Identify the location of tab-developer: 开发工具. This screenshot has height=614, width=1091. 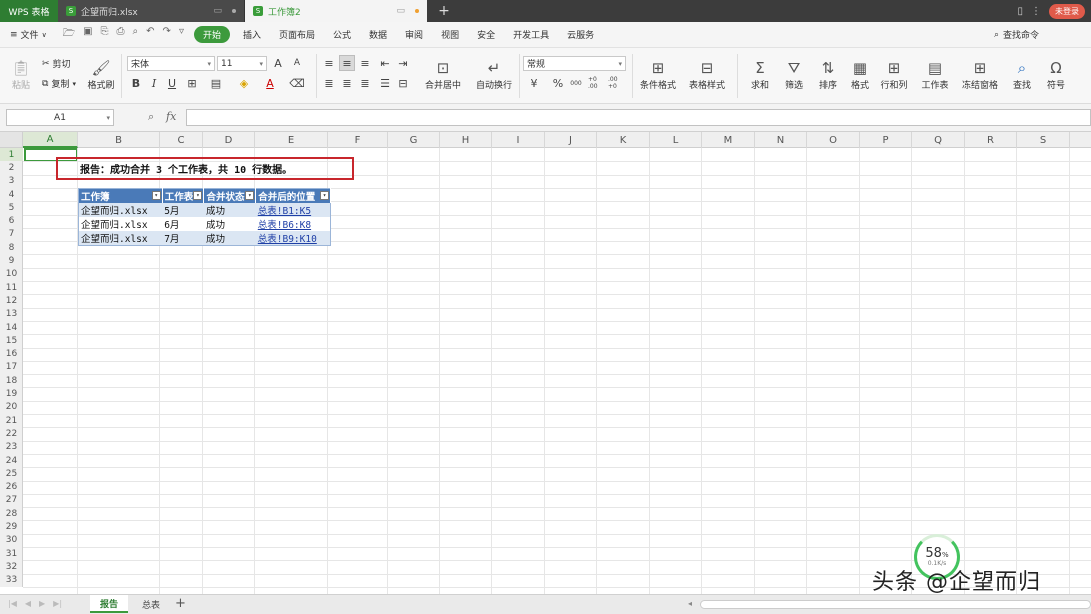
(531, 34).